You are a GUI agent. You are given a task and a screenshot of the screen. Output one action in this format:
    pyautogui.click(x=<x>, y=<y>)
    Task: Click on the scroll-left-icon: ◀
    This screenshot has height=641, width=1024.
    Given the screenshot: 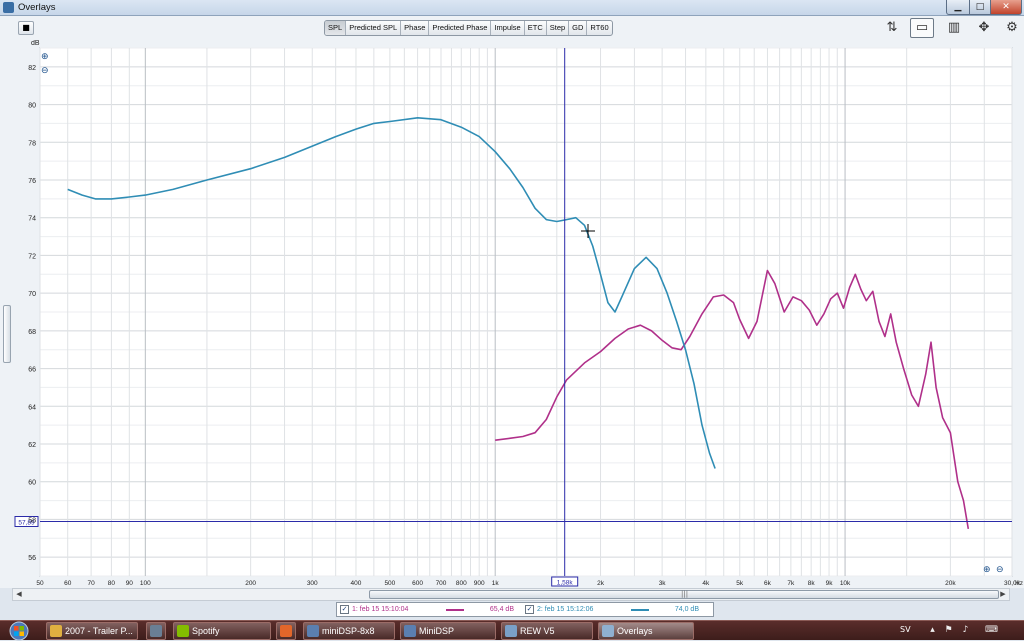 What is the action you would take?
    pyautogui.click(x=19, y=594)
    